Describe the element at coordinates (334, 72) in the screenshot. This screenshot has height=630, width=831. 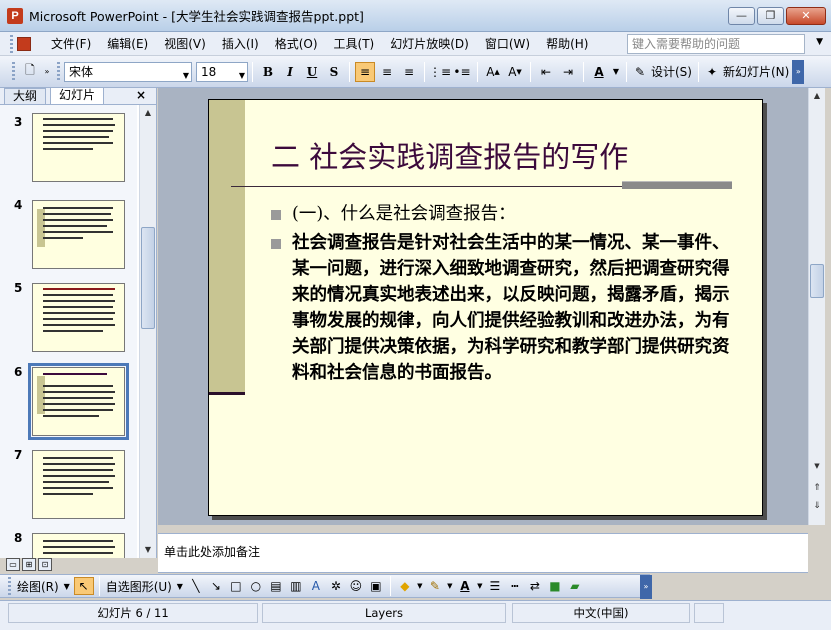
I see `shadow-button: S` at that location.